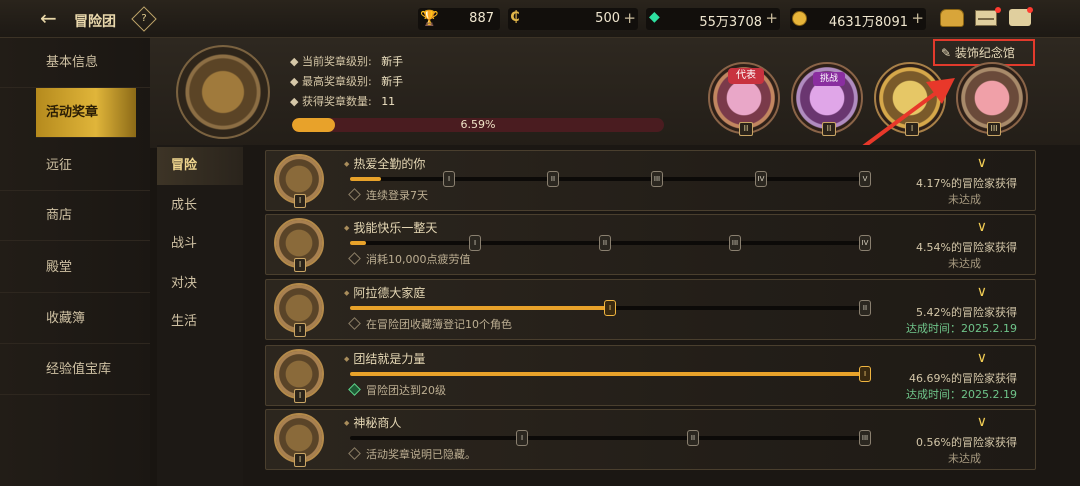  What do you see at coordinates (397, 195) in the screenshot?
I see `achievement-desc-text: 连续登录7天` at bounding box center [397, 195].